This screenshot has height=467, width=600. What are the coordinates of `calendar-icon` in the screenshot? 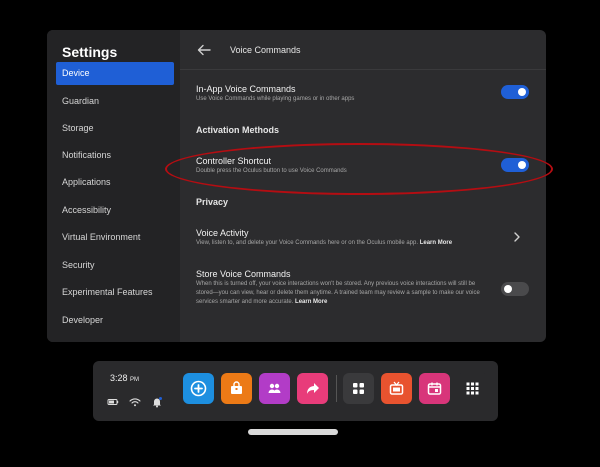 It's located at (434, 388).